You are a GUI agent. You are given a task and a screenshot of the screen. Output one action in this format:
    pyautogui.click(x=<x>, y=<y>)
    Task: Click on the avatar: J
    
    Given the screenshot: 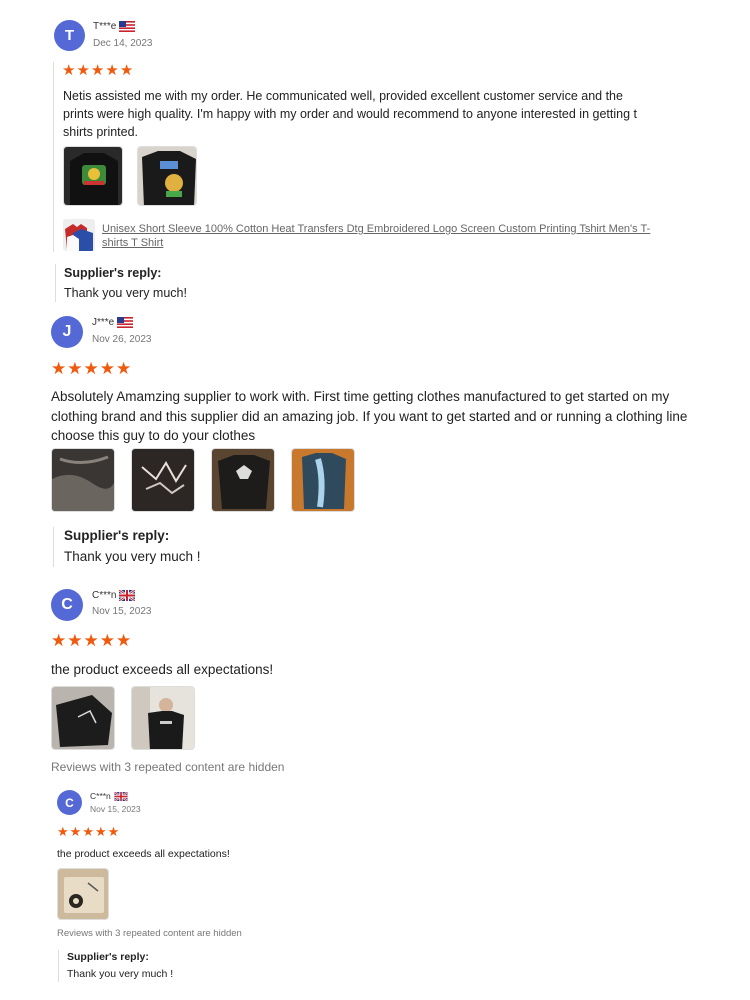 What is the action you would take?
    pyautogui.click(x=67, y=332)
    